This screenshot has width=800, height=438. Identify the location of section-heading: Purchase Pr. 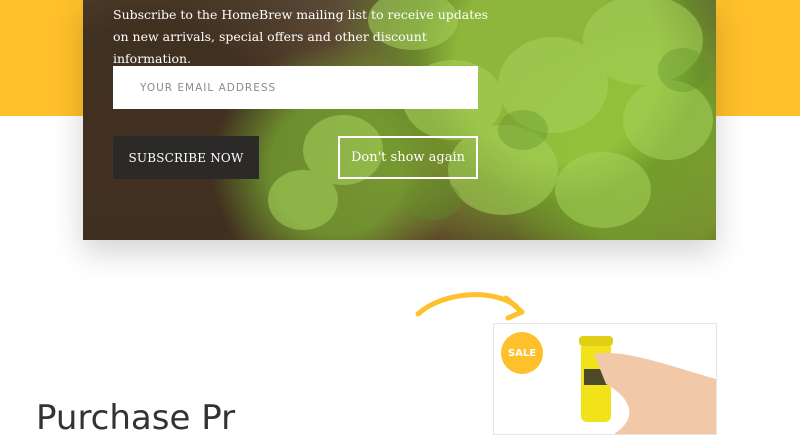
(136, 418).